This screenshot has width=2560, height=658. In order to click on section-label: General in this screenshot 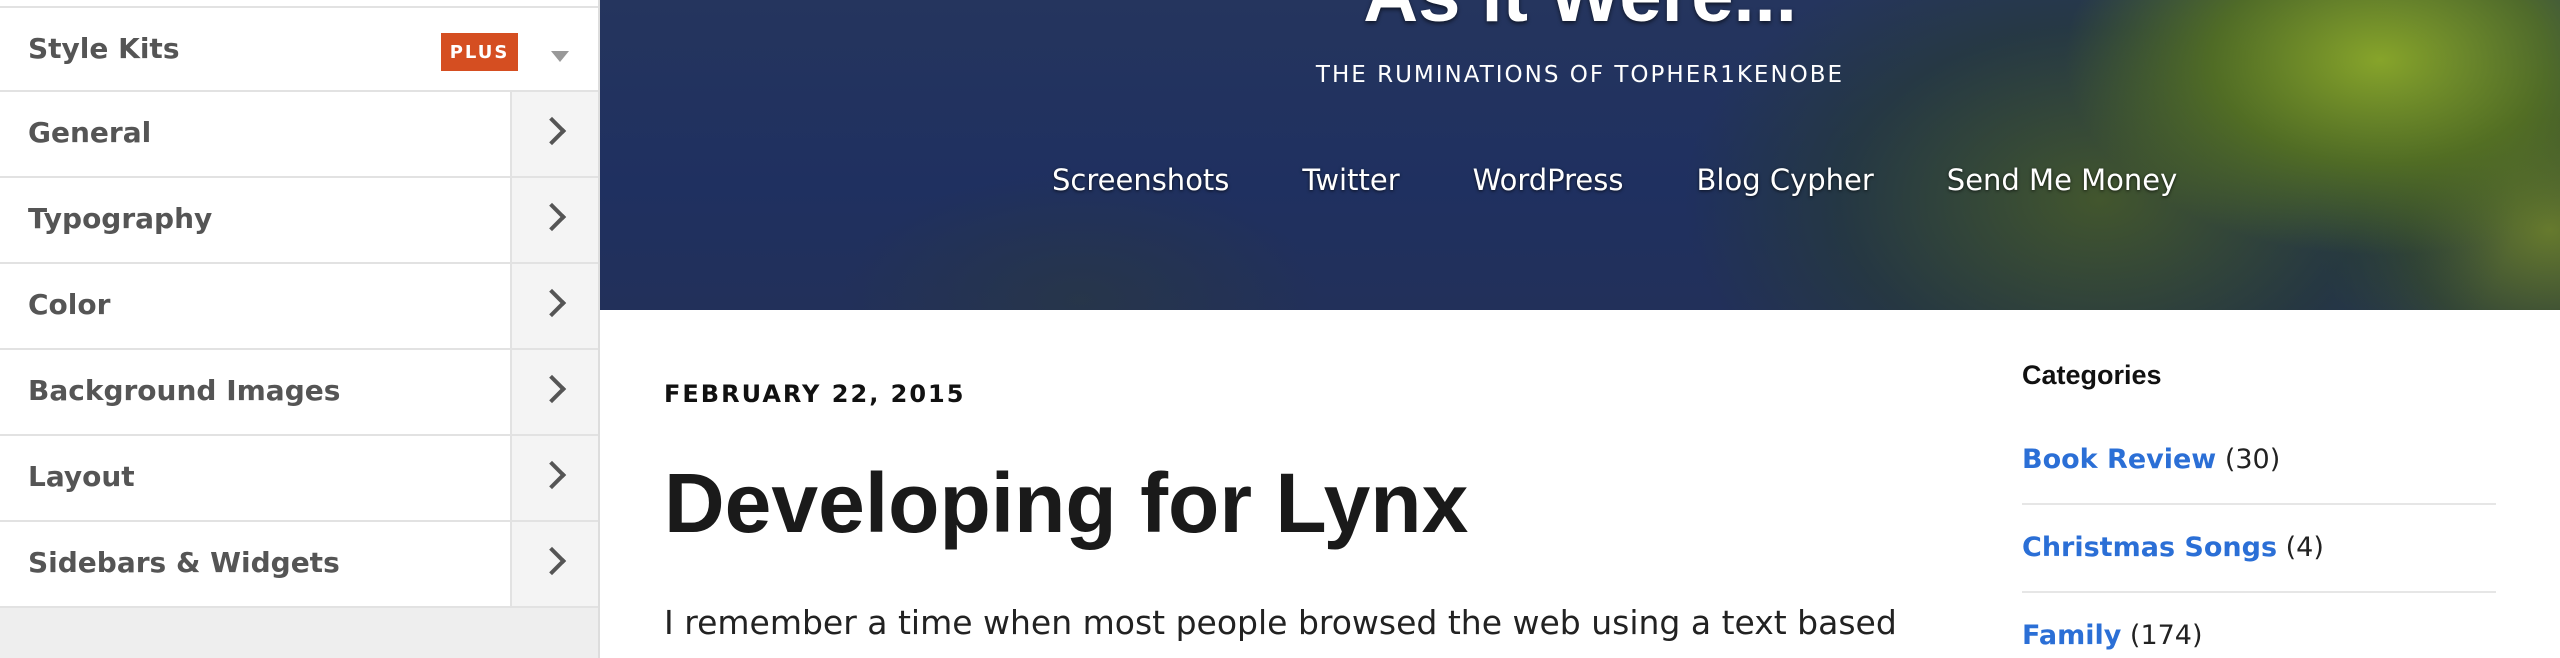, I will do `click(90, 132)`.